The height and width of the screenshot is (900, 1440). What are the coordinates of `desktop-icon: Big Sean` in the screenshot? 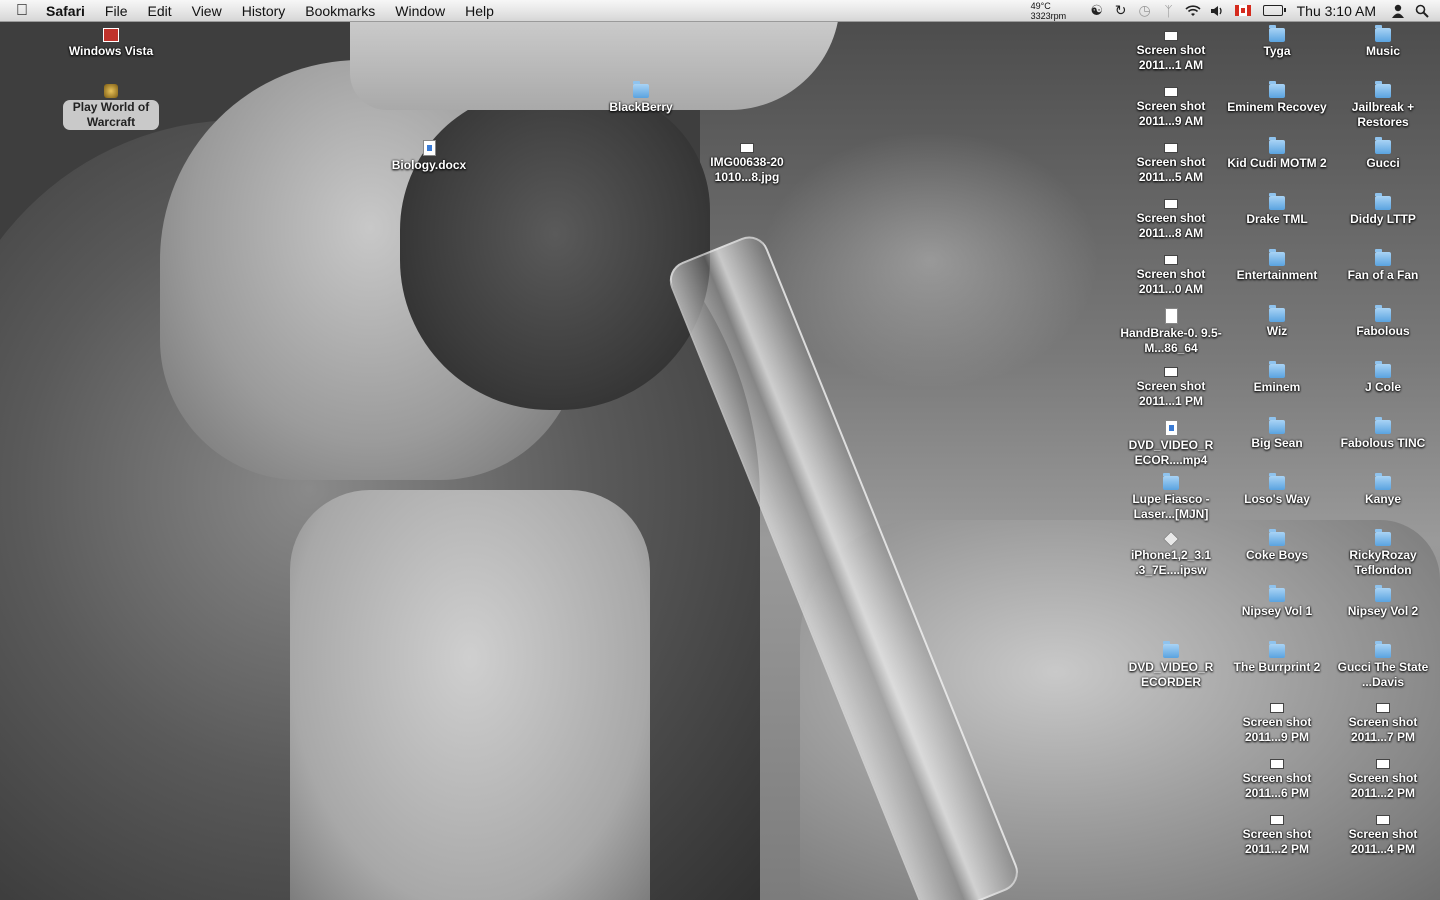 It's located at (1277, 434).